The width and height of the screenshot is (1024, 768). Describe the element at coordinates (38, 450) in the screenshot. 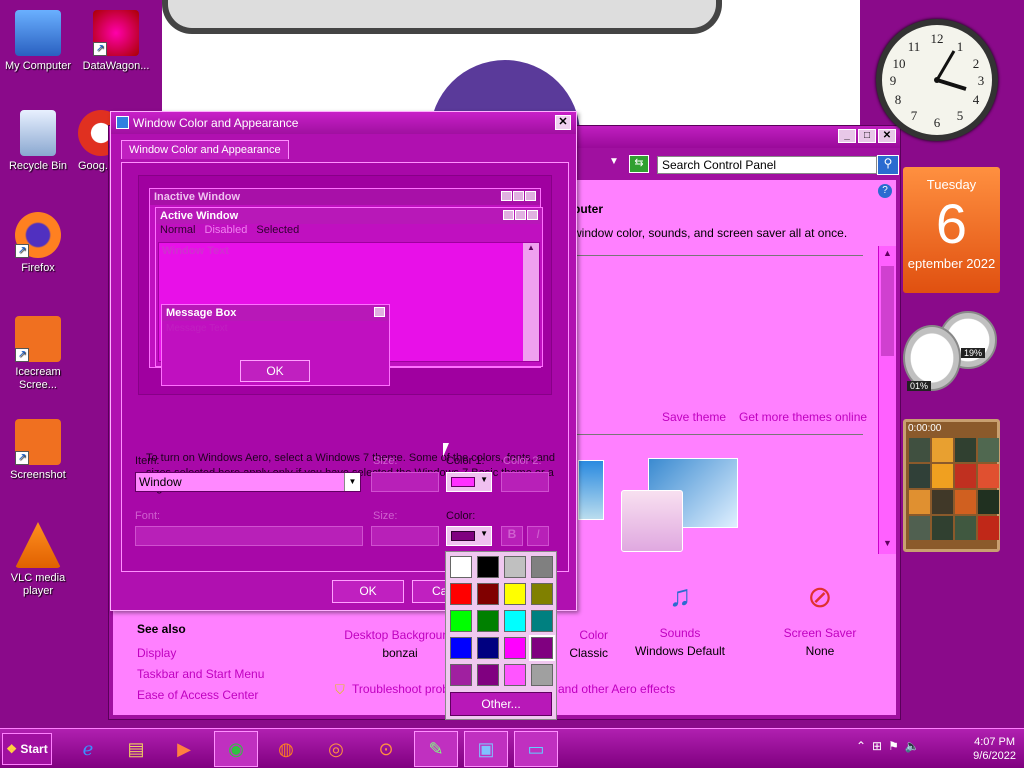

I see `desktop-icon-screenshot: ↗ Screenshot` at that location.